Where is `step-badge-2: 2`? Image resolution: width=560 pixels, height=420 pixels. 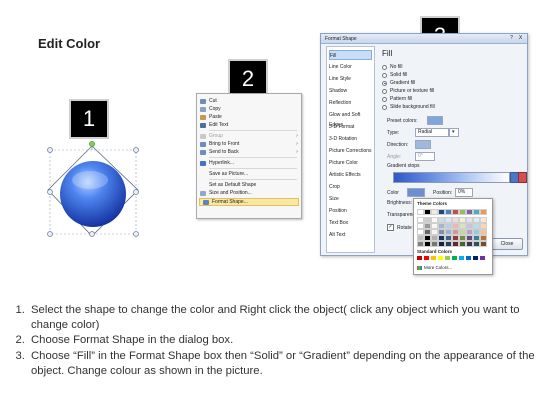 step-badge-2: 2 is located at coordinates (248, 79).